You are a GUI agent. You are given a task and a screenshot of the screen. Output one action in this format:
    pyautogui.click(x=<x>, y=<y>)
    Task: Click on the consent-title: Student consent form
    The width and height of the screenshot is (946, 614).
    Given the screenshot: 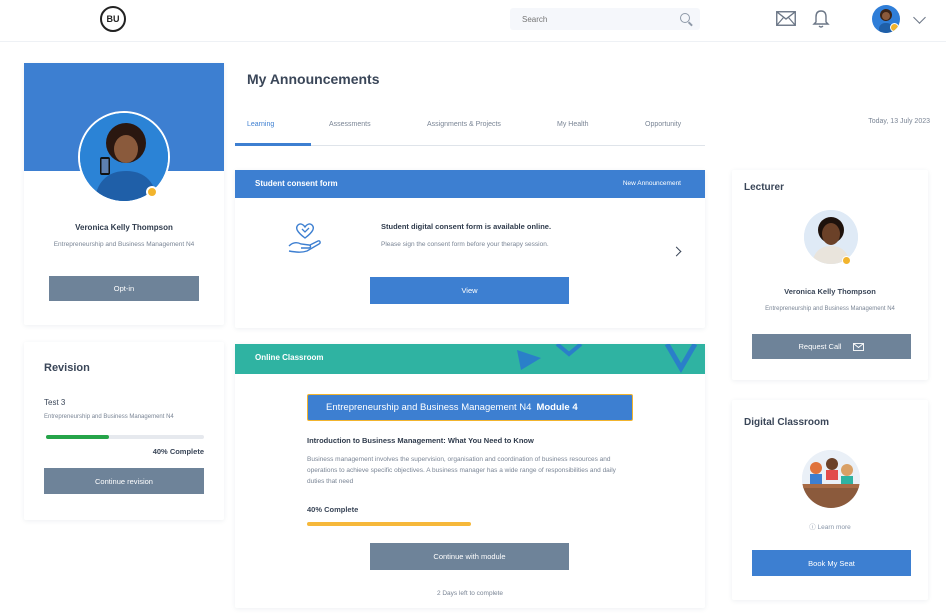 What is the action you would take?
    pyautogui.click(x=296, y=183)
    